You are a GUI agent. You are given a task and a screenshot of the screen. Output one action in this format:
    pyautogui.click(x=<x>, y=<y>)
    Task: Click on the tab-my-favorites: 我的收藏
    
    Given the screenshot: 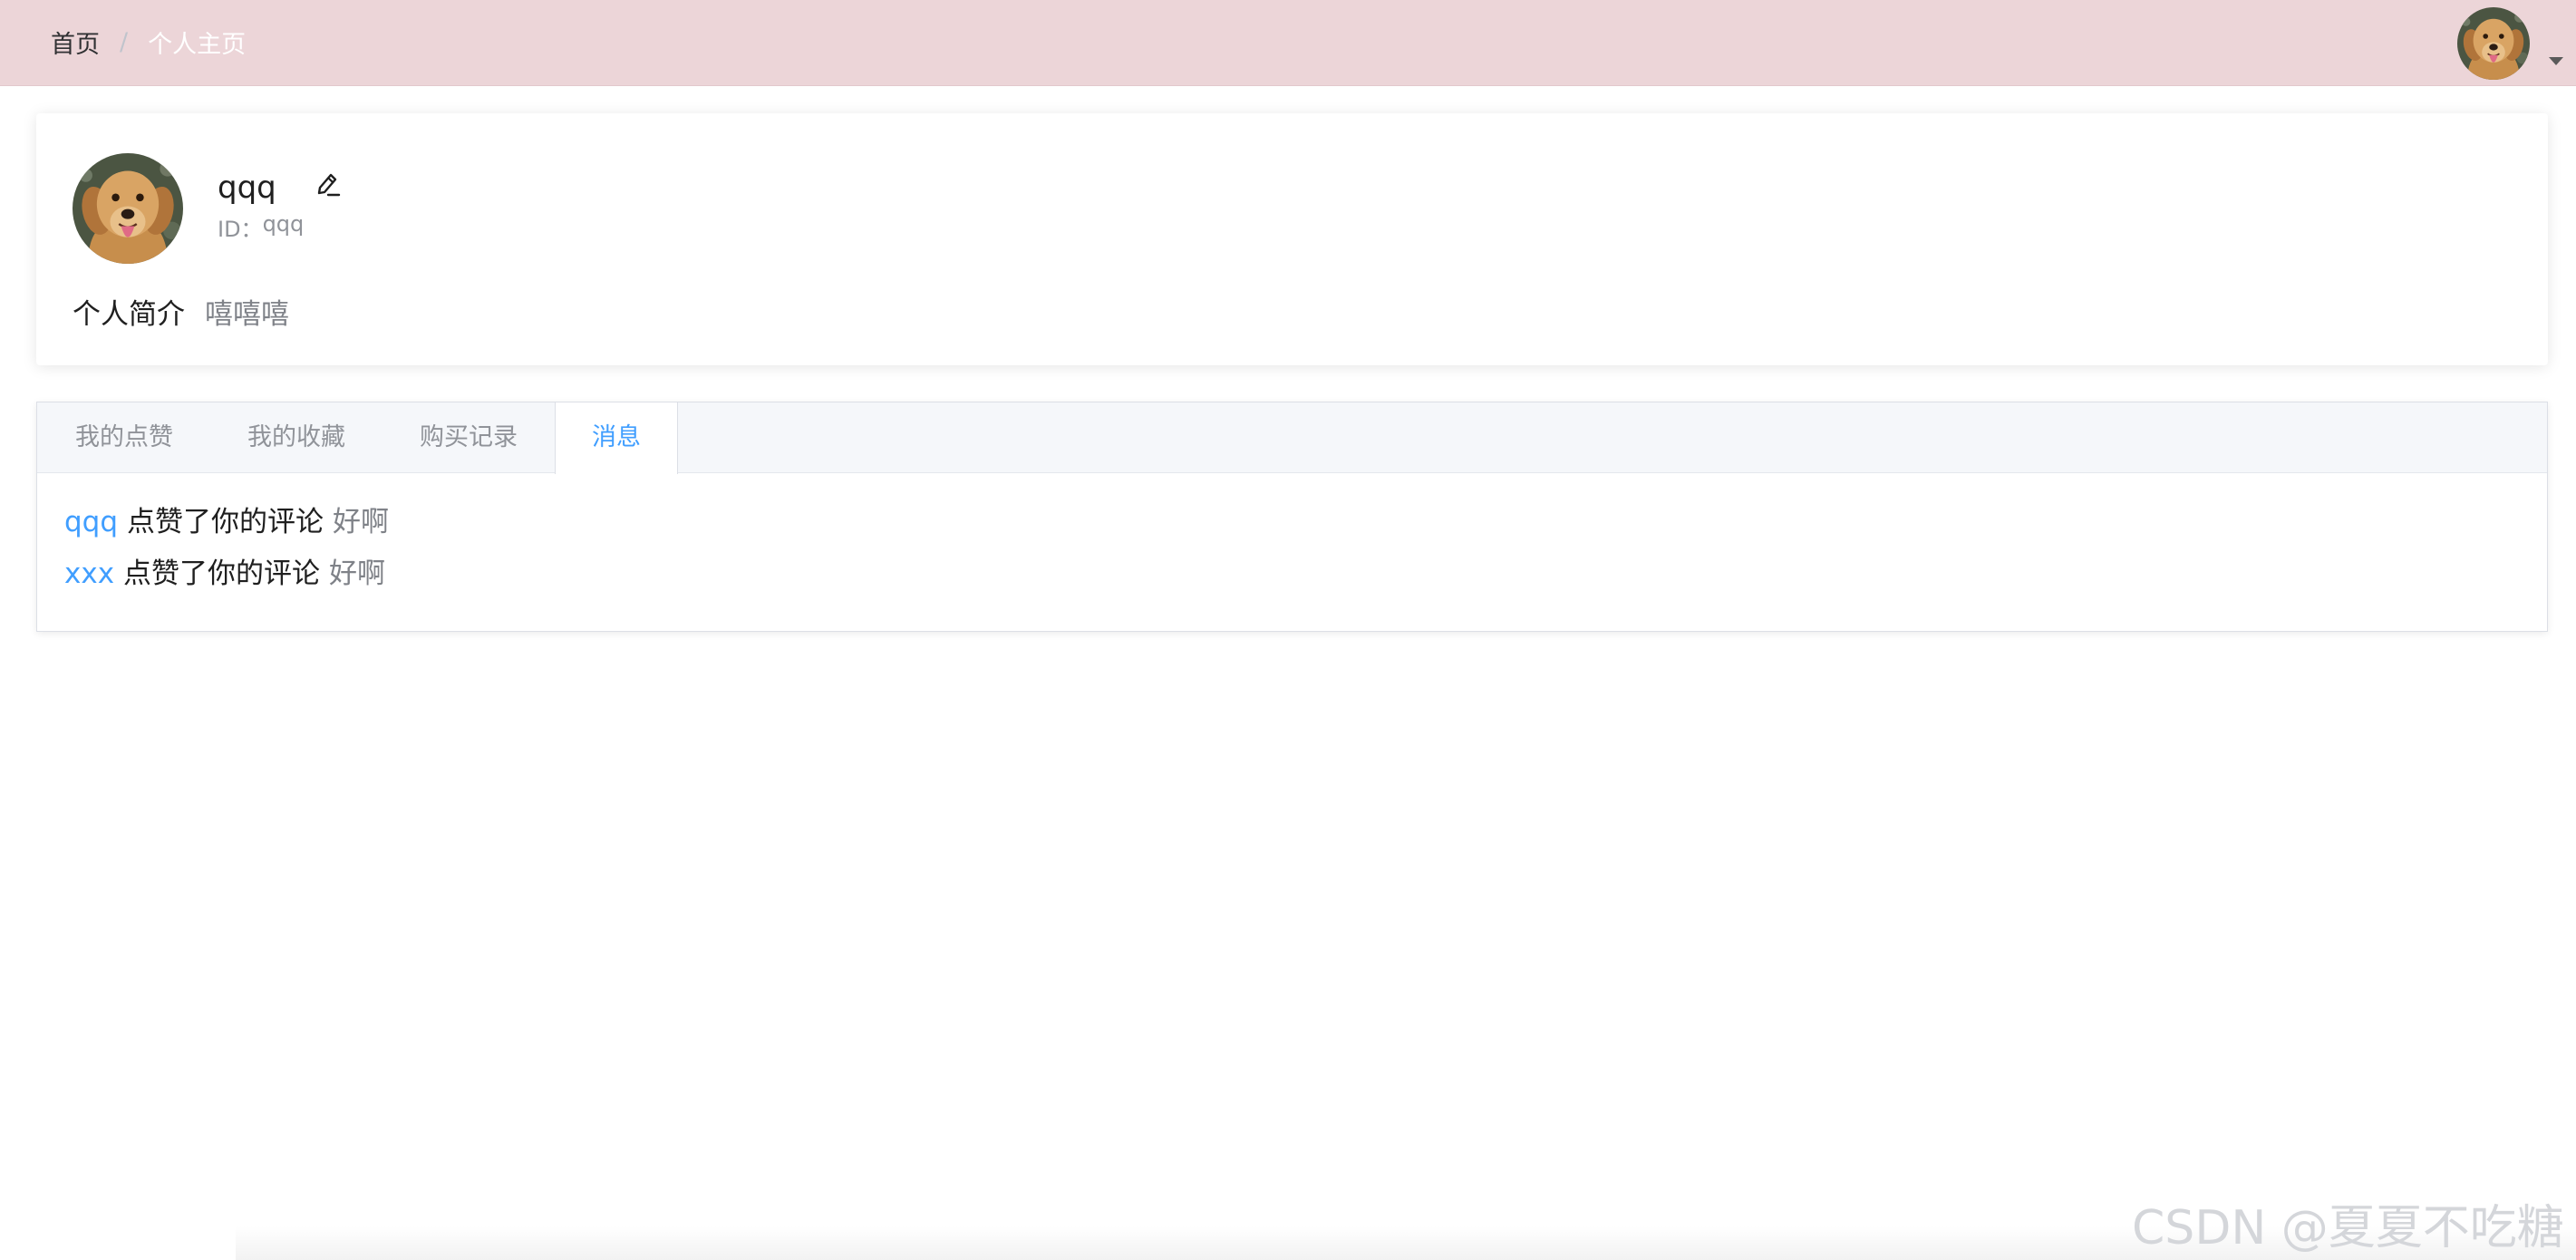 What is the action you would take?
    pyautogui.click(x=296, y=438)
    